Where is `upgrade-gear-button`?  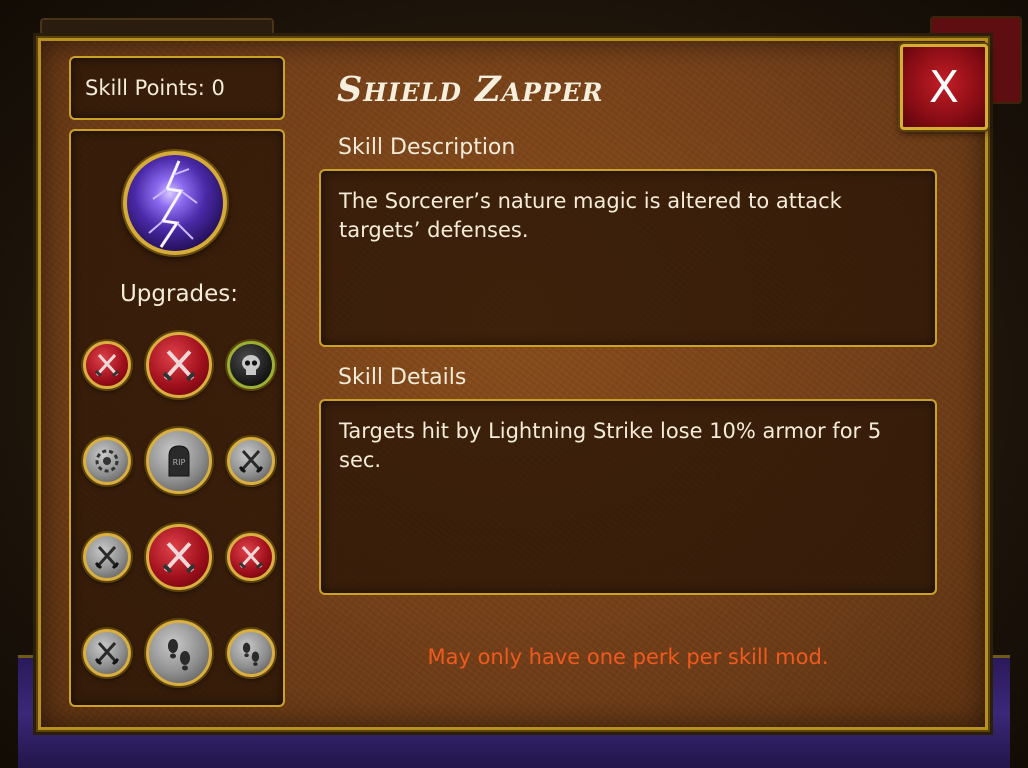
upgrade-gear-button is located at coordinates (107, 461).